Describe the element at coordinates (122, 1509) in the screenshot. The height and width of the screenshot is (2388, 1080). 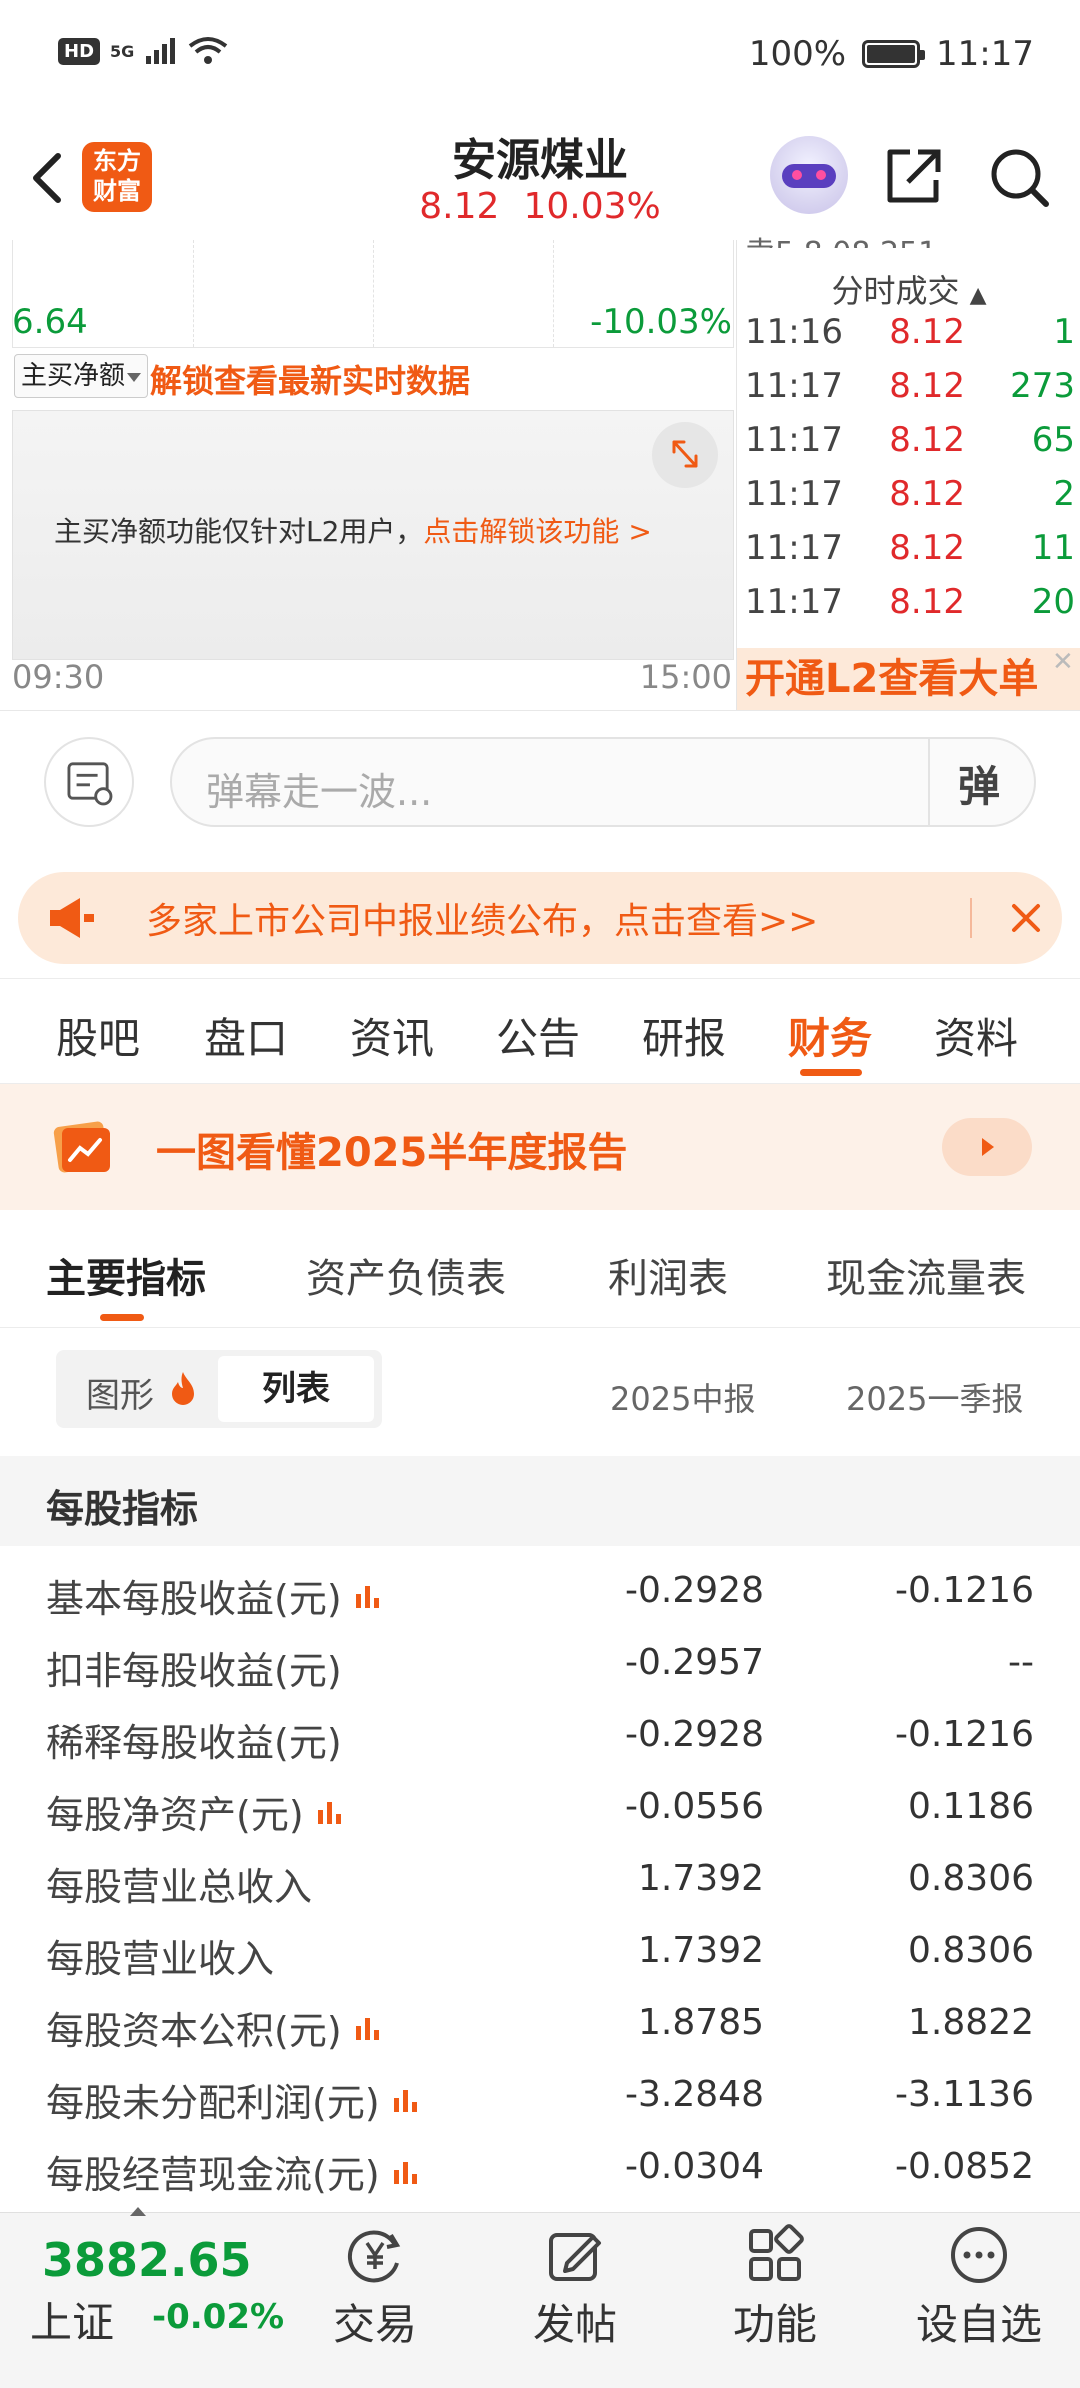
I see `section-title: 每股指标` at that location.